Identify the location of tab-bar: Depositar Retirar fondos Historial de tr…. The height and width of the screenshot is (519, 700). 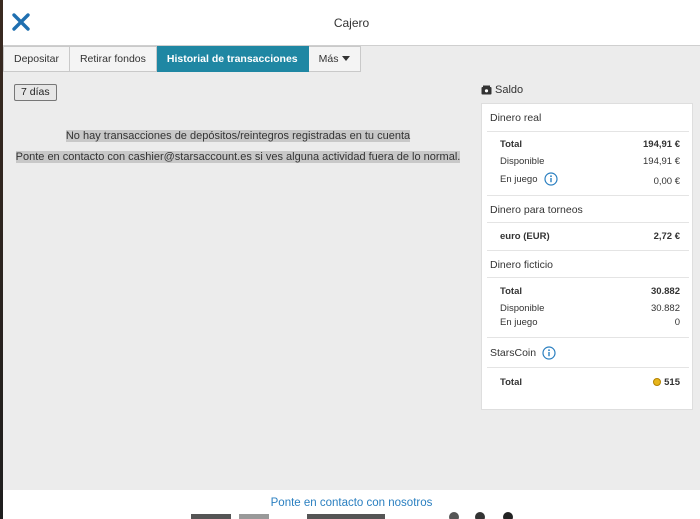
(182, 59).